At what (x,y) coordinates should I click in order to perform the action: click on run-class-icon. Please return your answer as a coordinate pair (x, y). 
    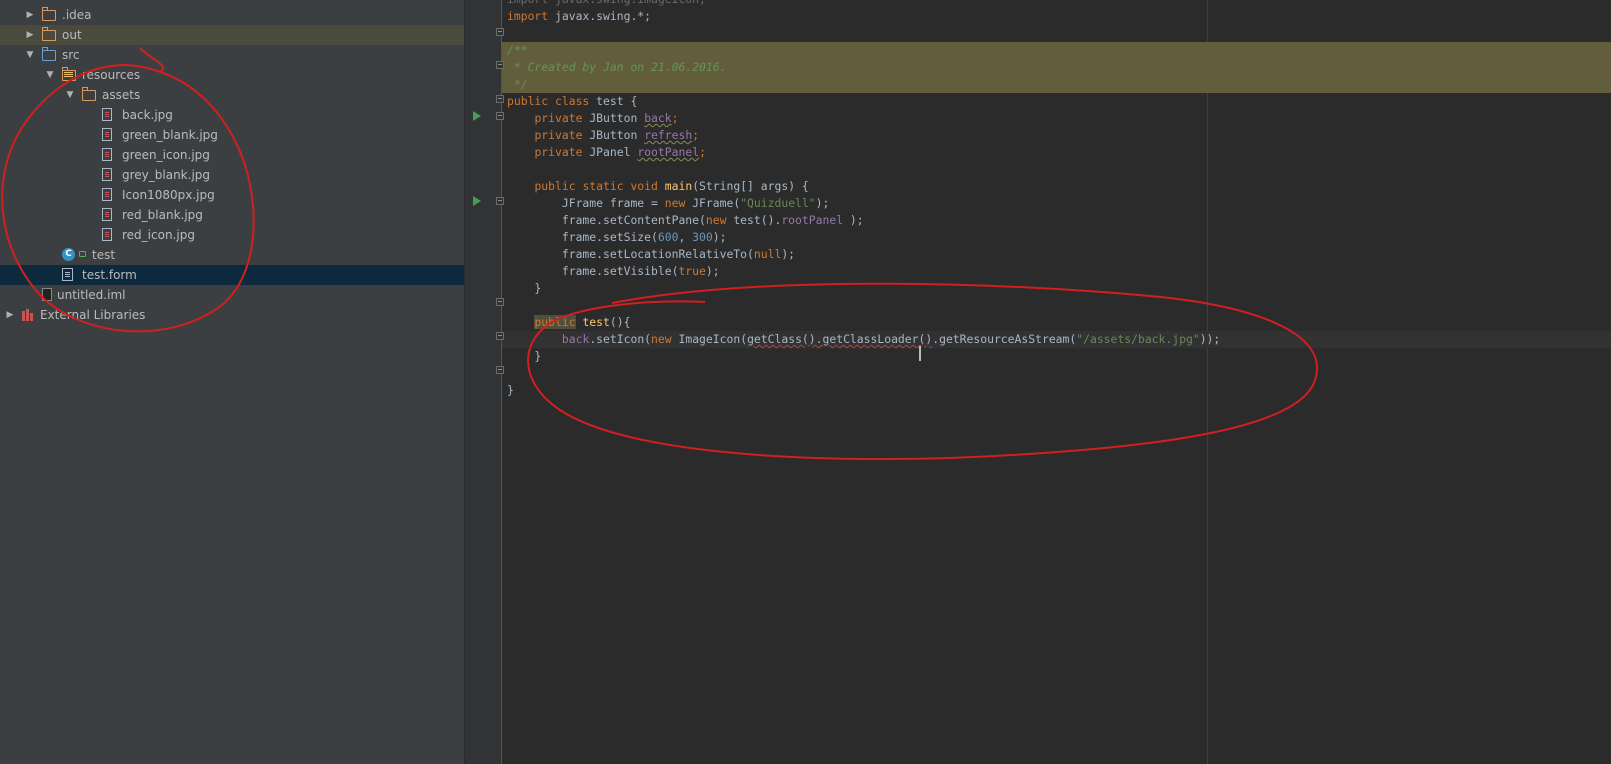
    Looking at the image, I should click on (477, 116).